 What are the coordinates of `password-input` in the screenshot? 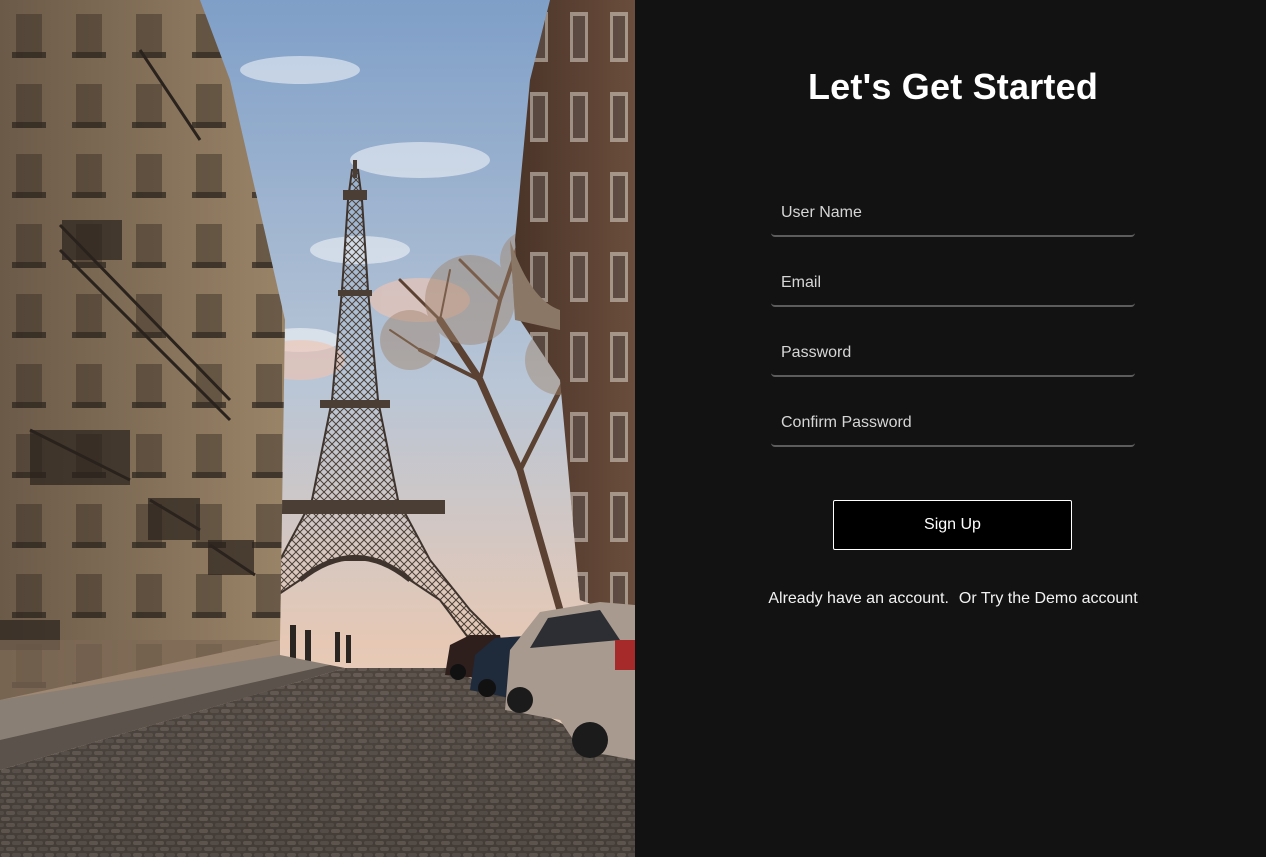 It's located at (953, 354).